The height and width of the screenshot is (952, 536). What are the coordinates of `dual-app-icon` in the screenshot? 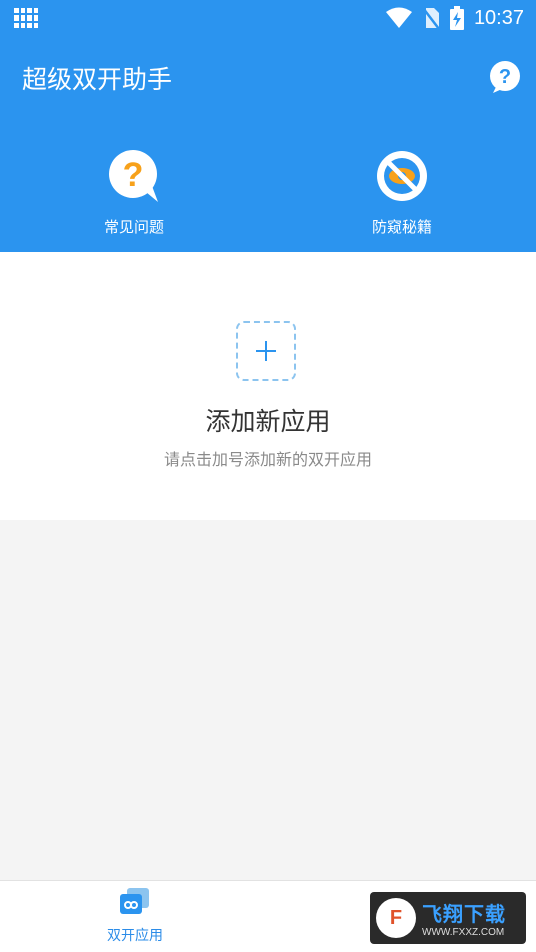 It's located at (134, 901).